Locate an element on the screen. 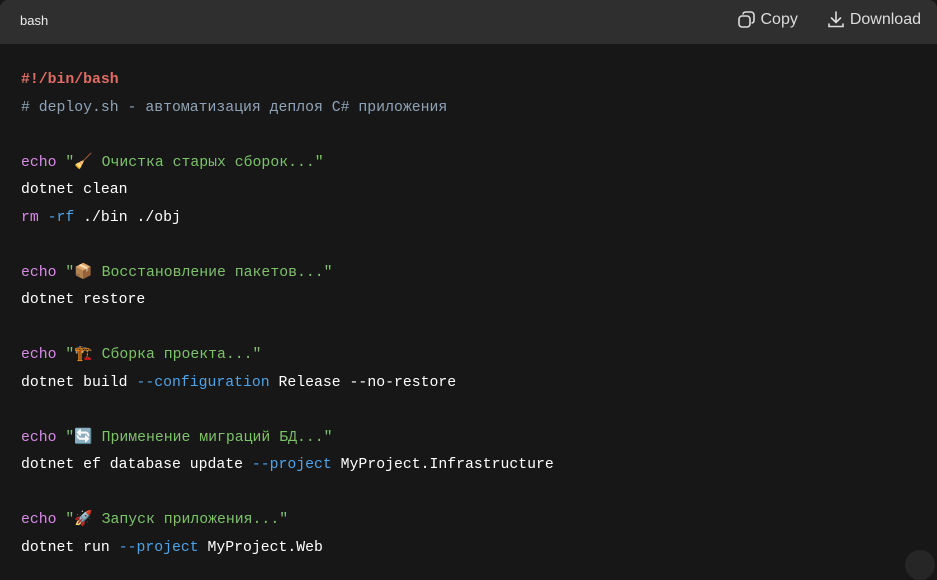  copy-label: Copy is located at coordinates (779, 19).